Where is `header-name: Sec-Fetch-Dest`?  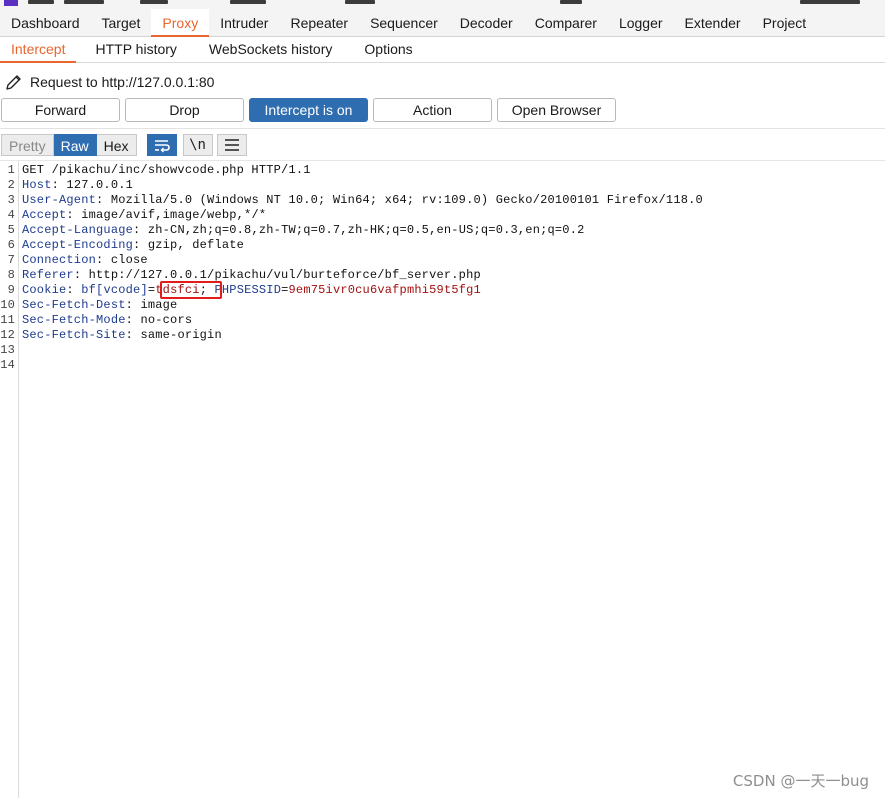
header-name: Sec-Fetch-Dest is located at coordinates (74, 305).